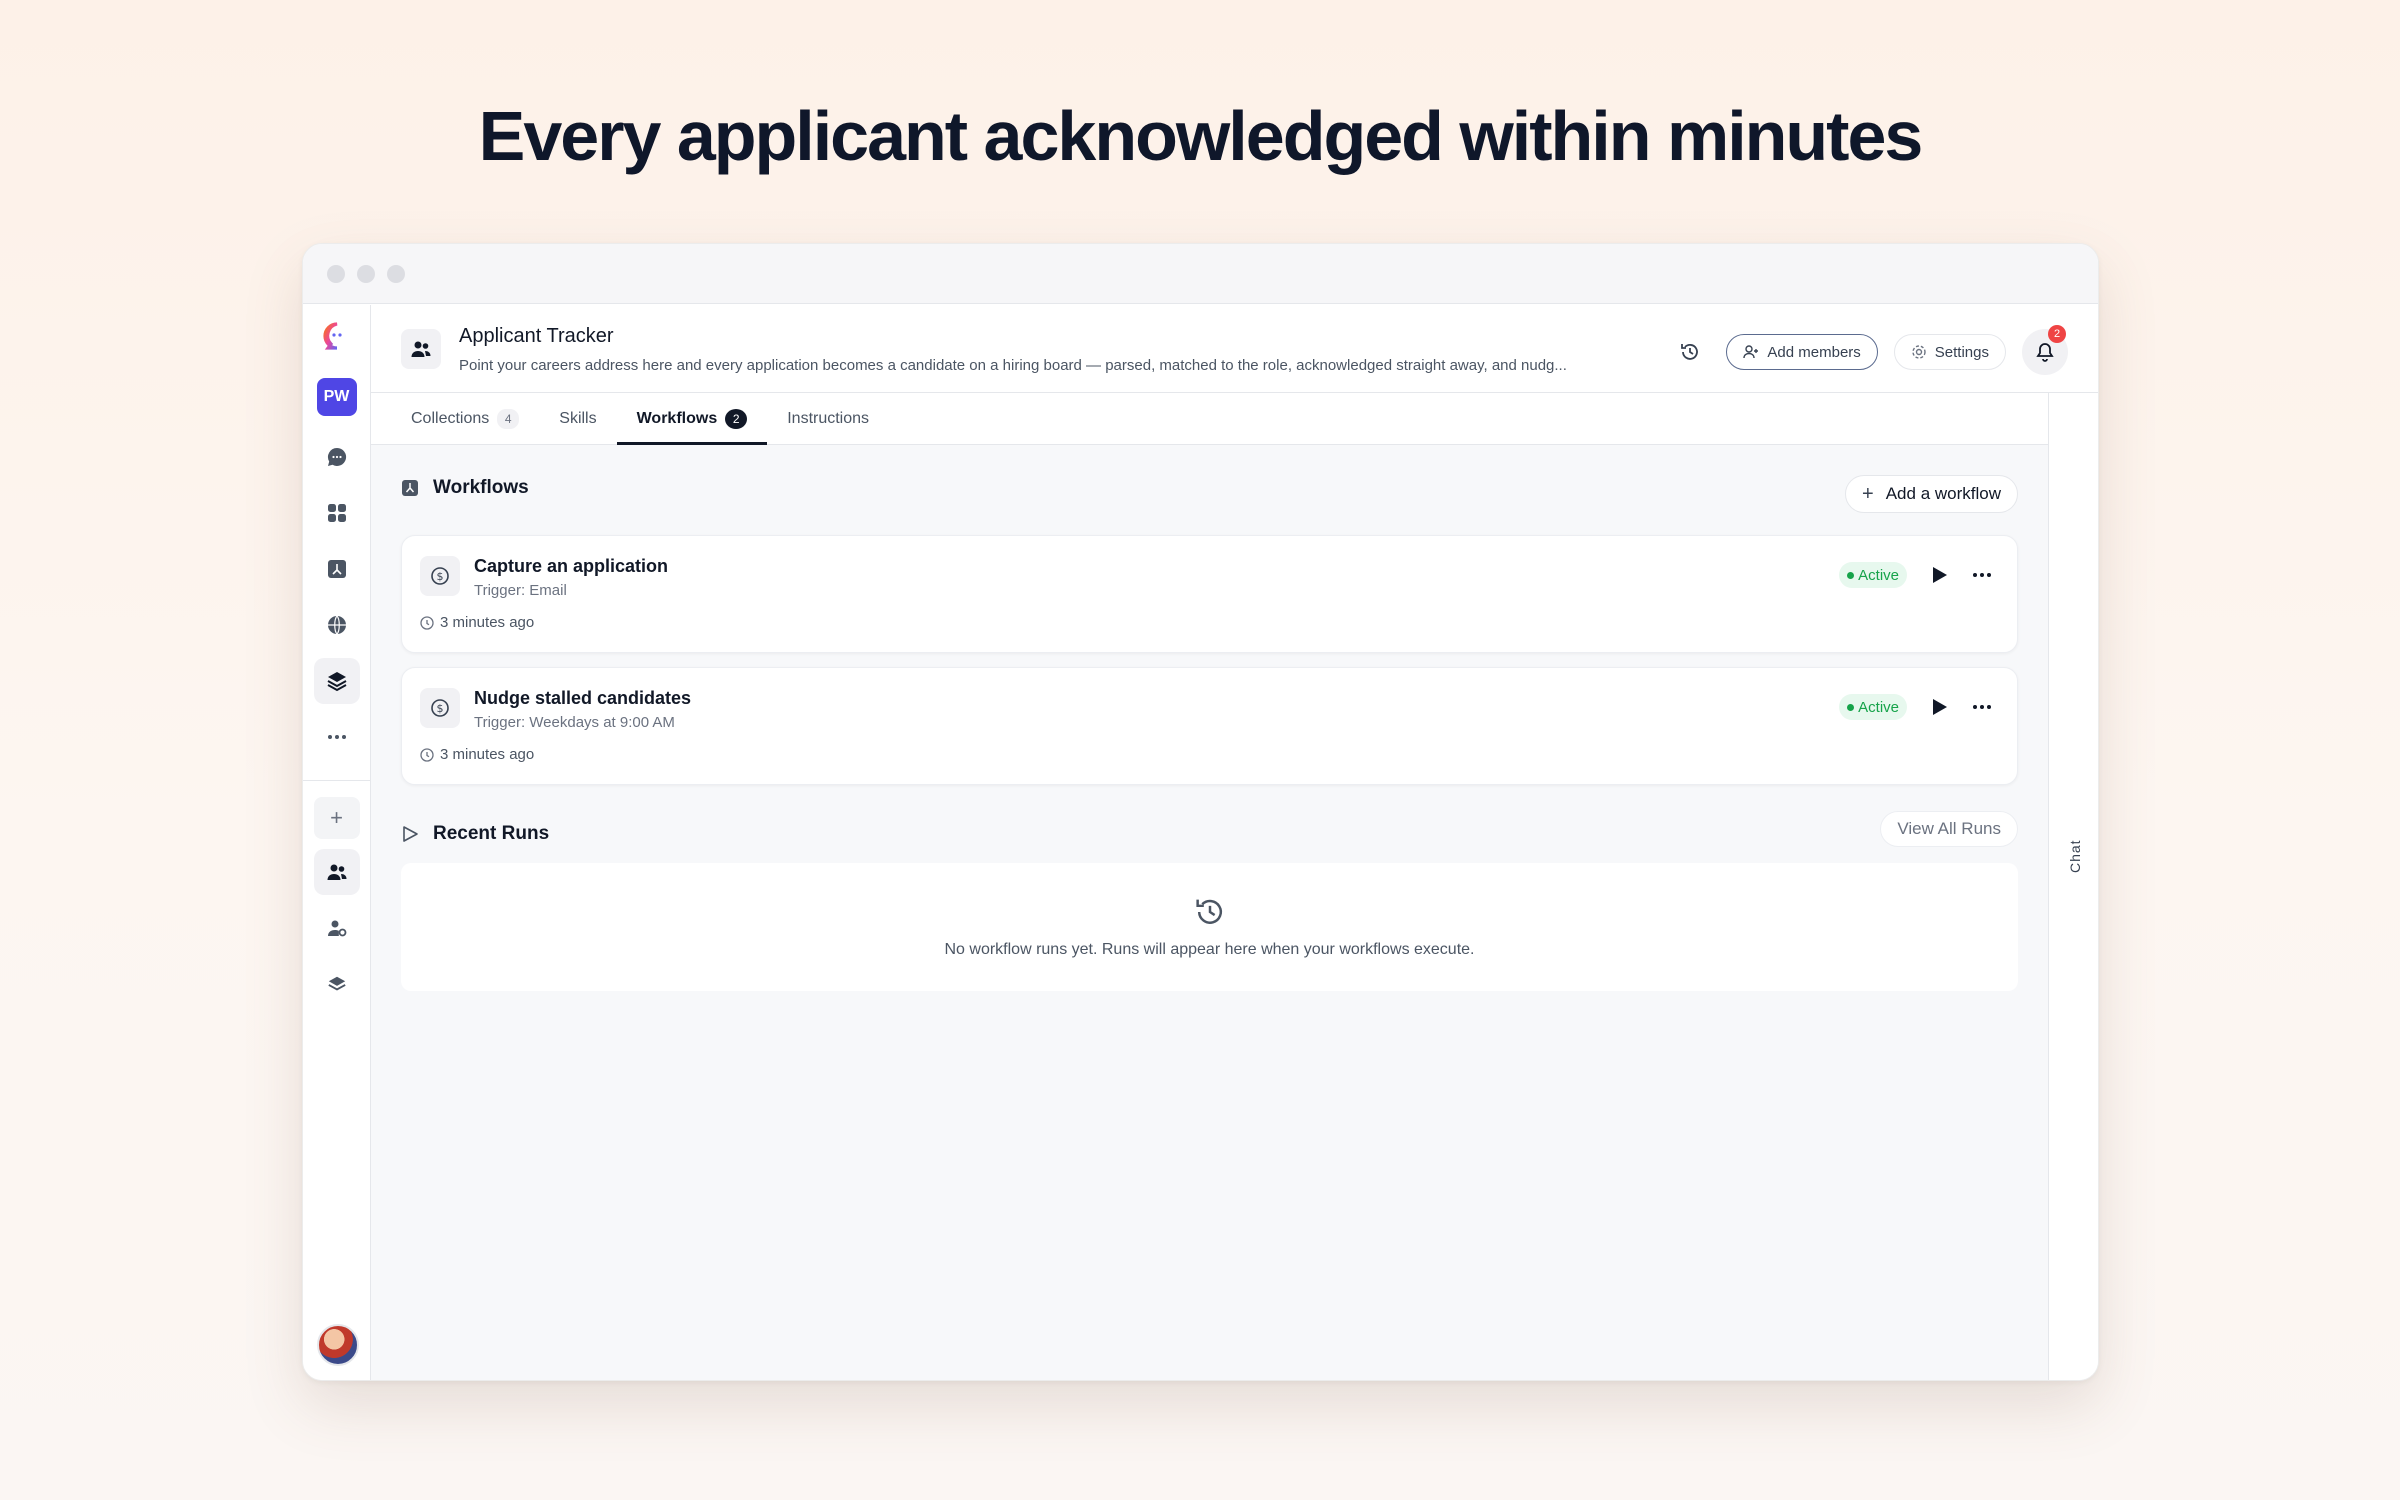 Image resolution: width=2400 pixels, height=1500 pixels. What do you see at coordinates (677, 418) in the screenshot?
I see `tab-label: Workflows` at bounding box center [677, 418].